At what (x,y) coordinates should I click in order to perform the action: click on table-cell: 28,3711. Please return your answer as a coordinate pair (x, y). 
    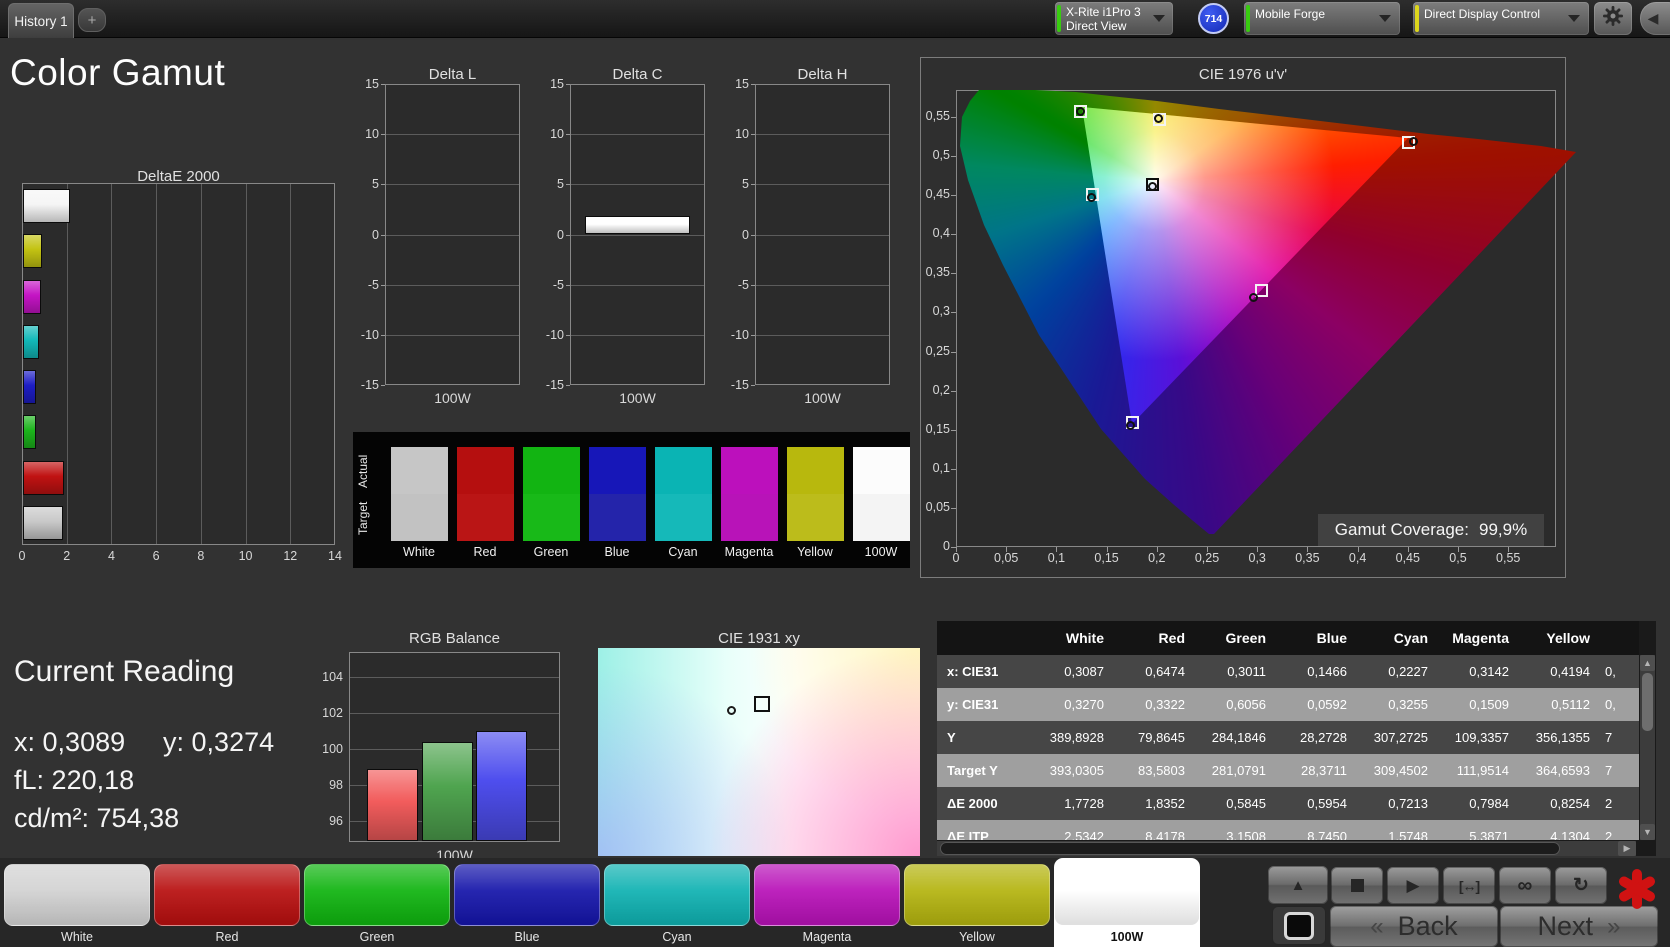
    Looking at the image, I should click on (1323, 770).